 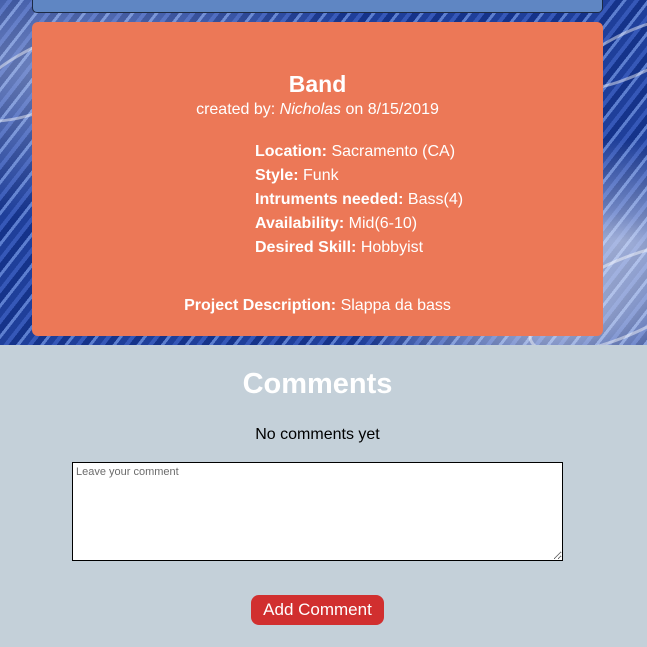 What do you see at coordinates (359, 176) in the screenshot?
I see `detail-style: Style: Funk` at bounding box center [359, 176].